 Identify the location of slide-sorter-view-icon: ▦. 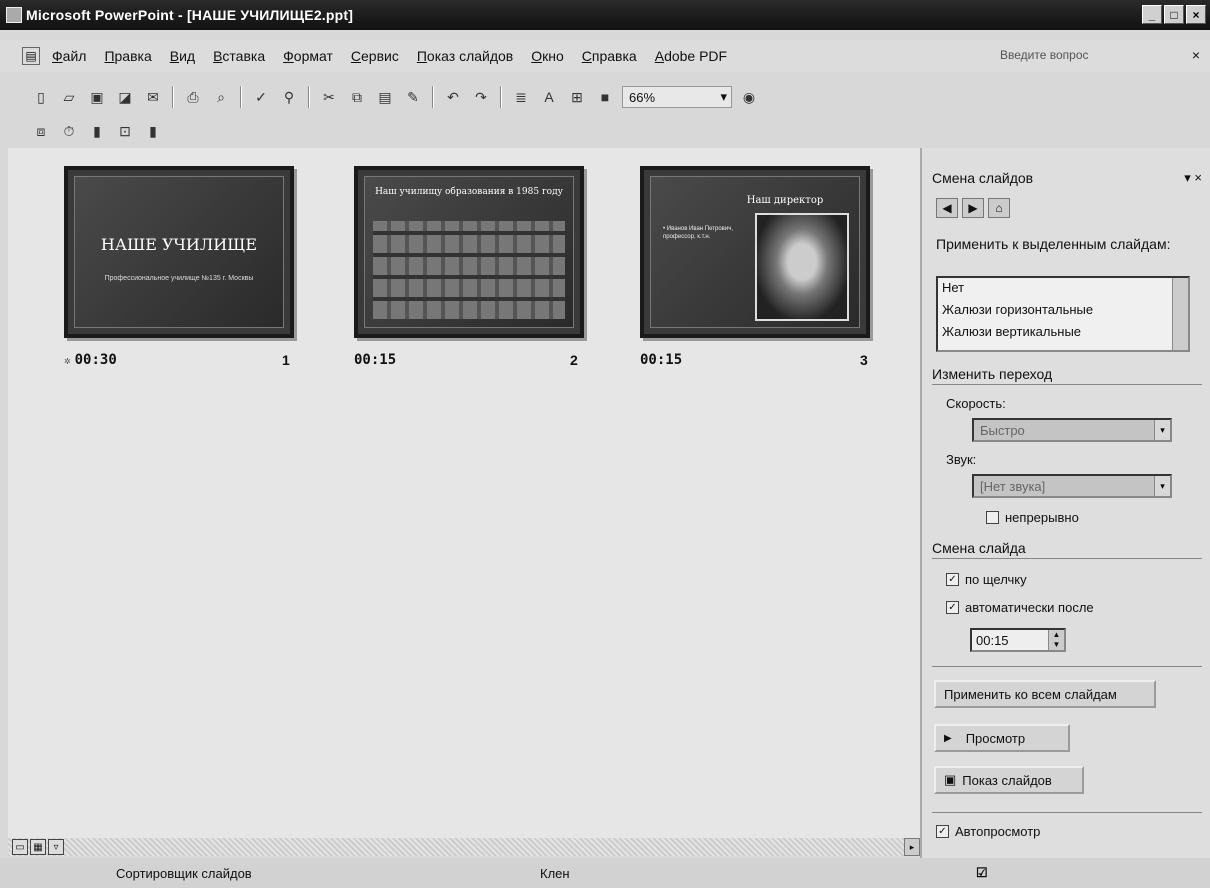
(38, 847).